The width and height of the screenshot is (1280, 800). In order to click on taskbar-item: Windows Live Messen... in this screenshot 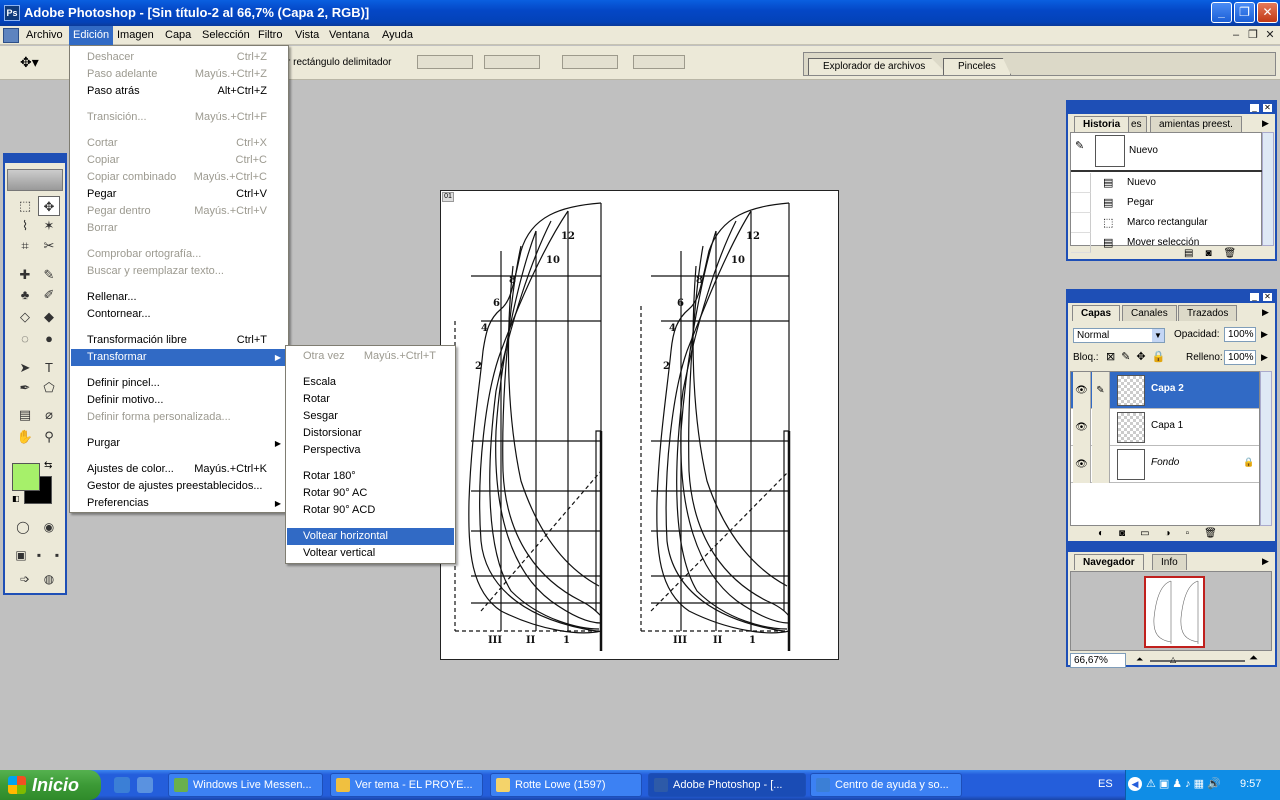, I will do `click(245, 785)`.